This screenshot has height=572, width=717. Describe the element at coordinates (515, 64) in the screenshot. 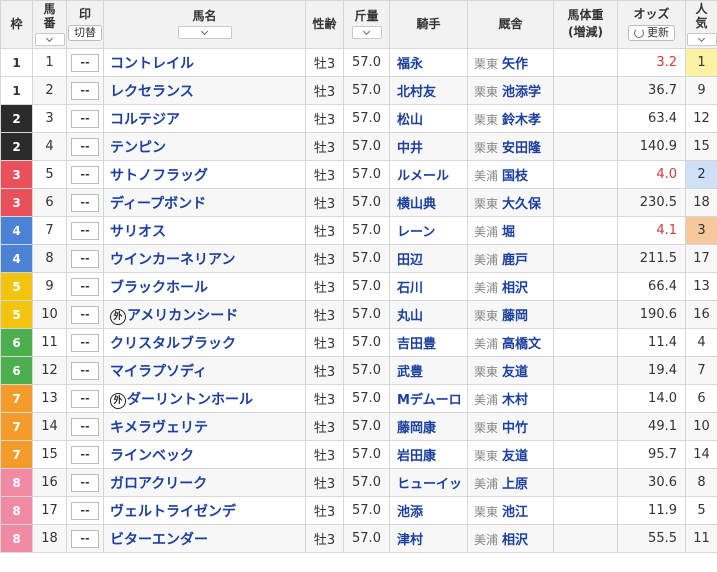

I see `trainer-link: 矢作` at that location.